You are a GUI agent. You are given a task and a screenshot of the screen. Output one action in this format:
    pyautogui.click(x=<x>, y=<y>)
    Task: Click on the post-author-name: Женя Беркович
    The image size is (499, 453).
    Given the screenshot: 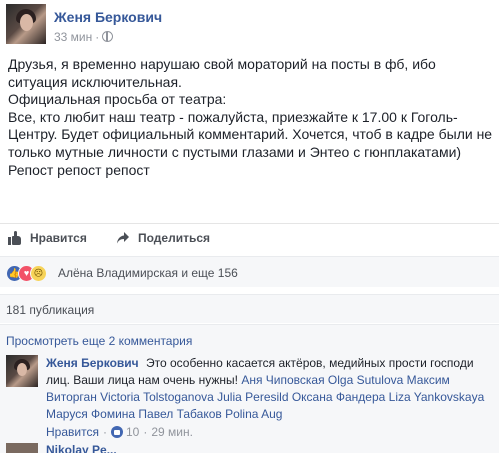 What is the action you would take?
    pyautogui.click(x=108, y=17)
    